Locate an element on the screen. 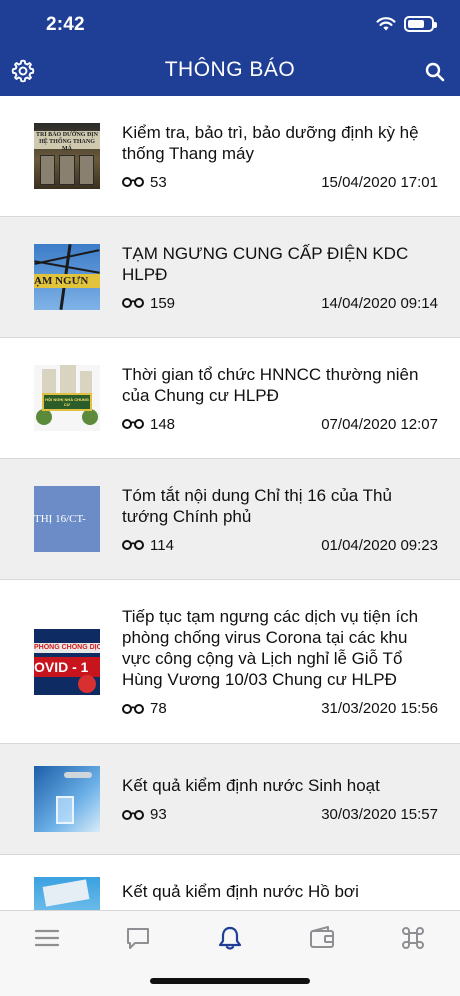 The height and width of the screenshot is (996, 460). thumbnail-image: THỊ 16/CT- is located at coordinates (67, 519).